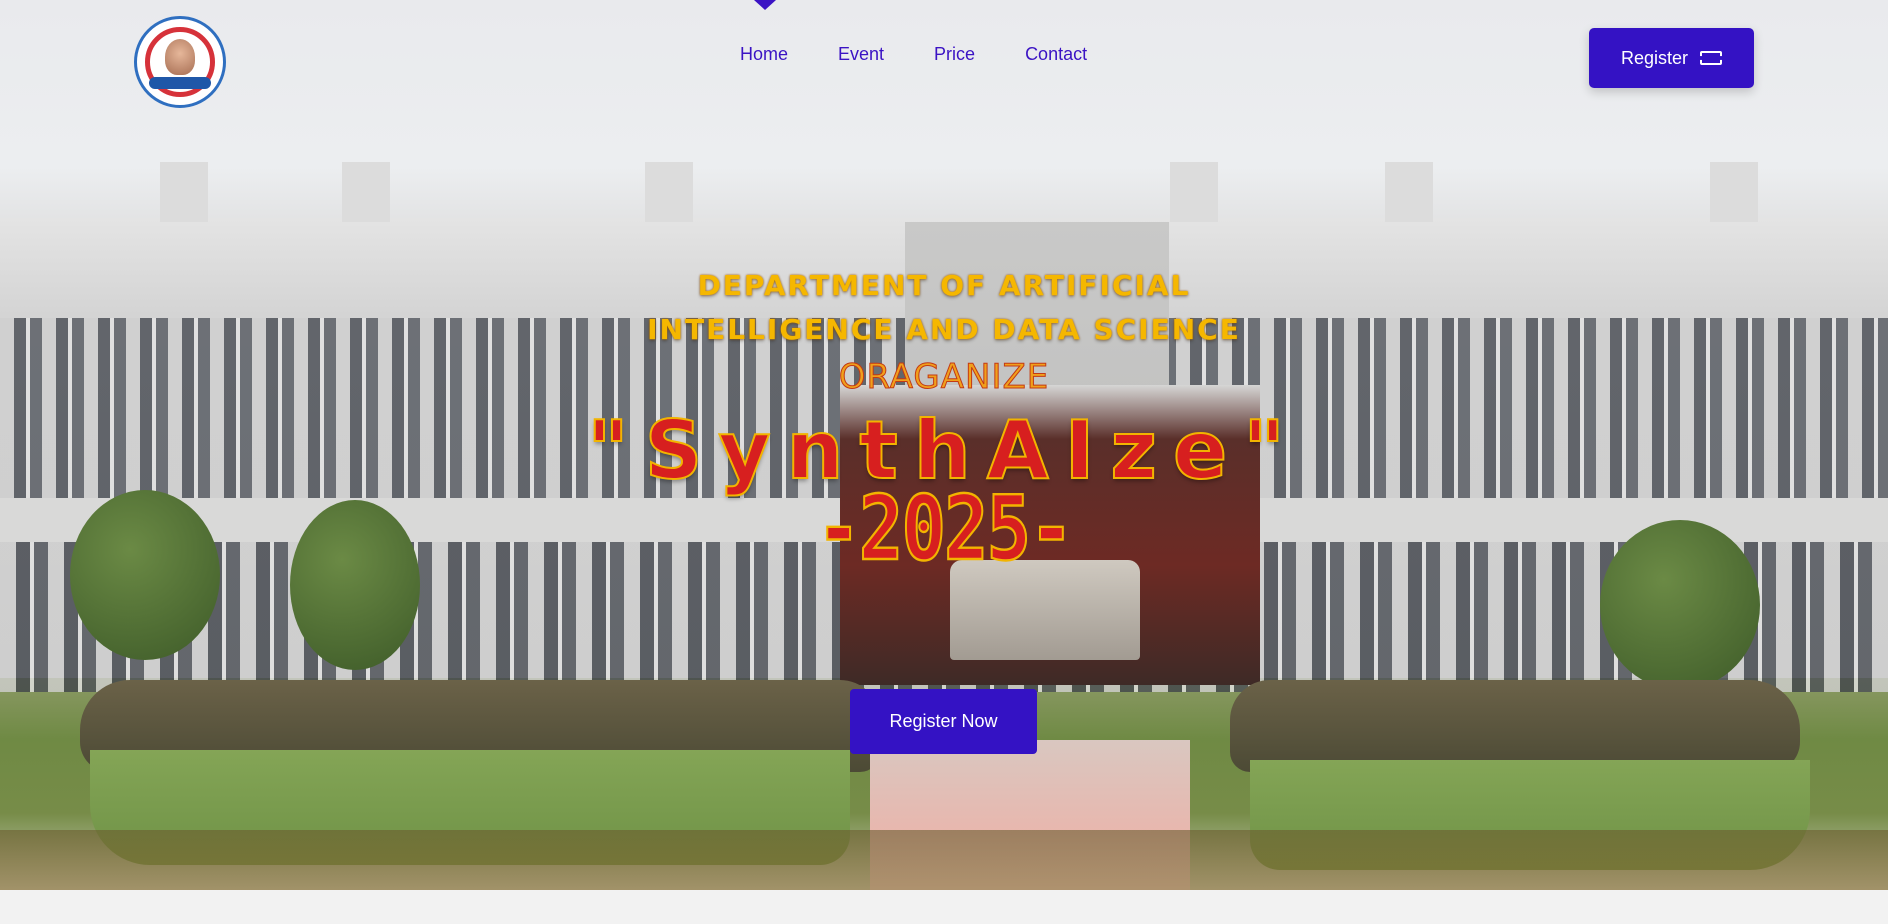 The height and width of the screenshot is (924, 1888). I want to click on register-button: Register, so click(1671, 58).